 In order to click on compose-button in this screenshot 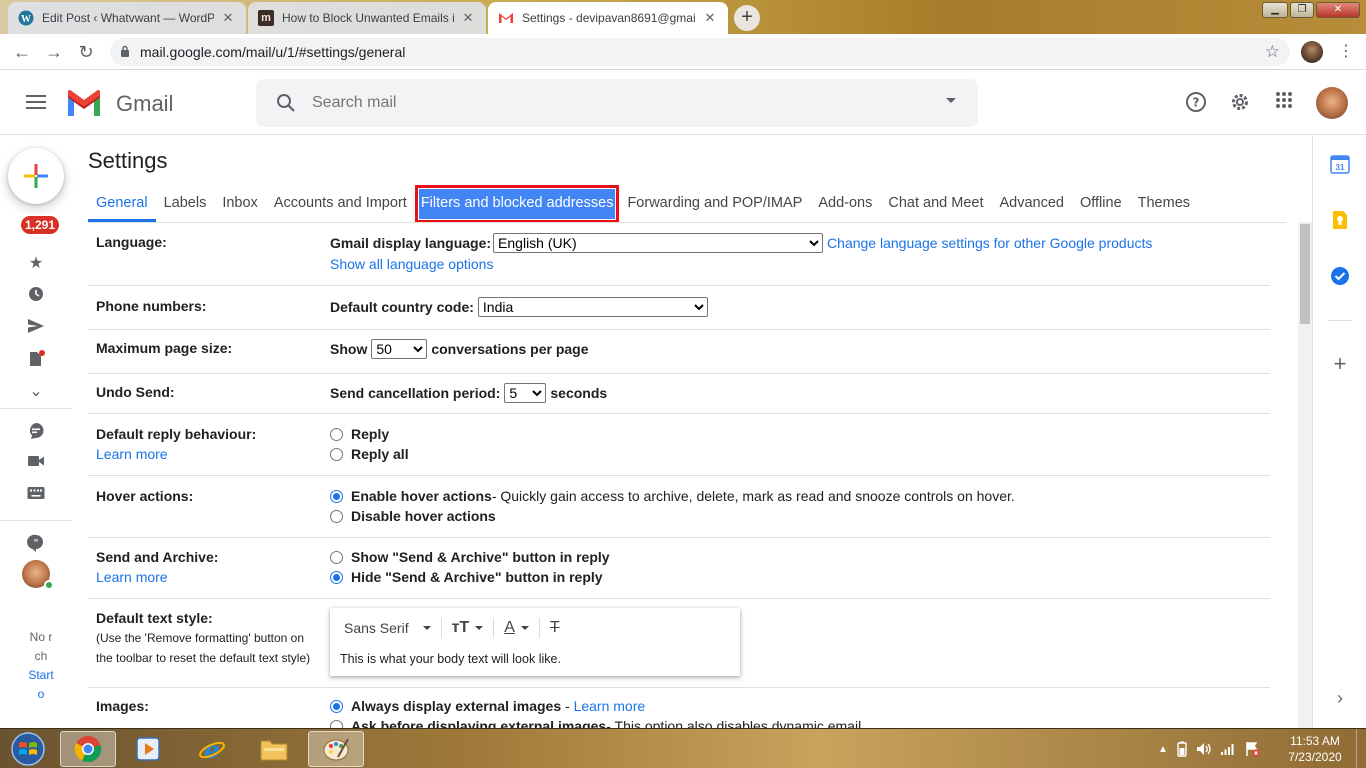, I will do `click(36, 176)`.